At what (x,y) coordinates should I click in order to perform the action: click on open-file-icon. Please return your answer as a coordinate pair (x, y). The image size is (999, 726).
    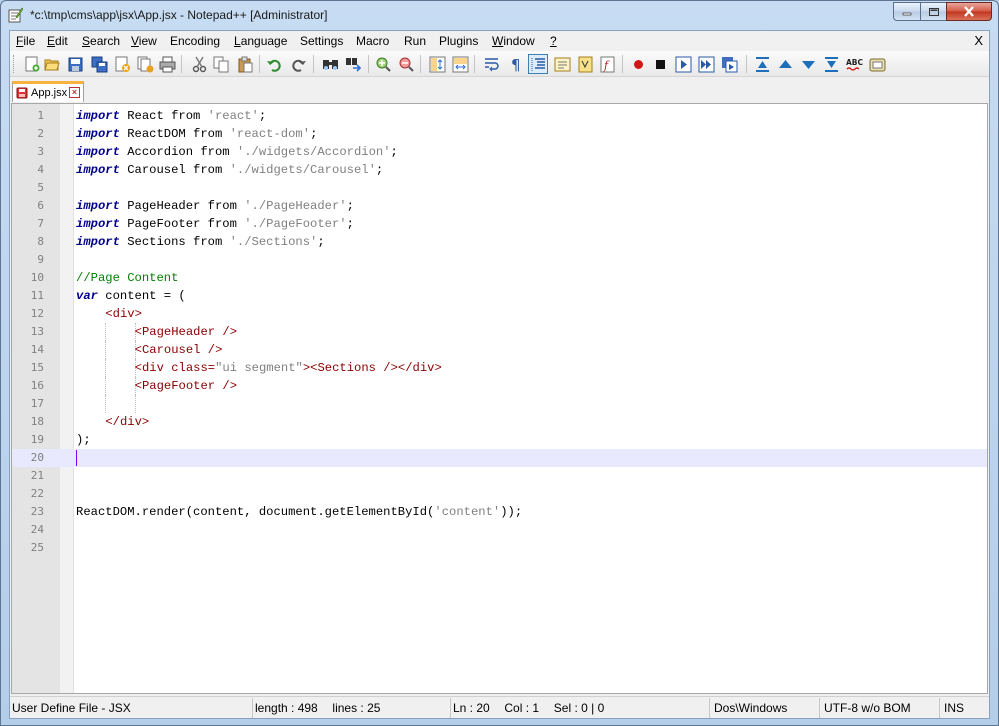
    Looking at the image, I should click on (52, 64).